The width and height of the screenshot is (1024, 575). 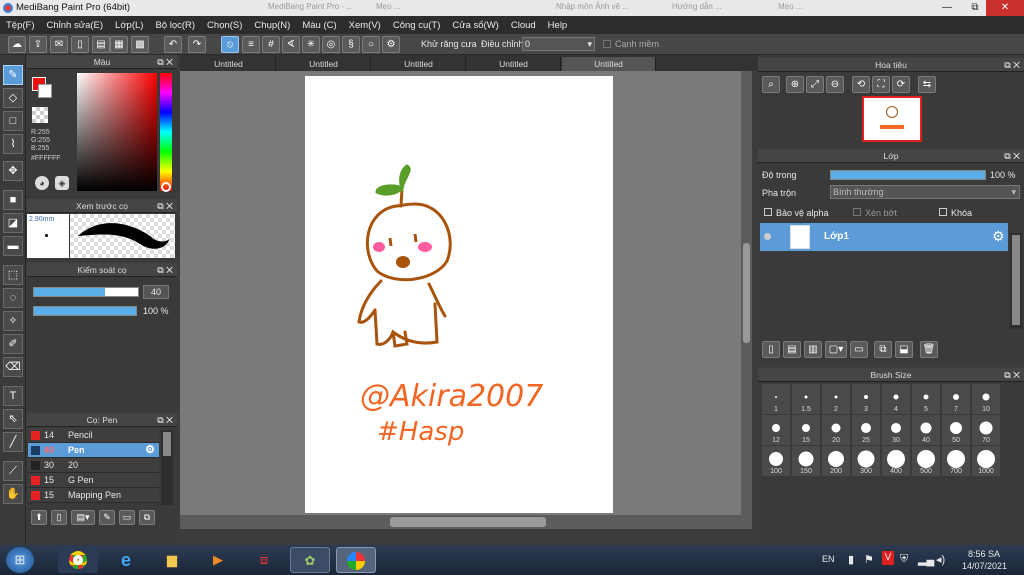 What do you see at coordinates (42, 183) in the screenshot?
I see `palette-icon: ◕` at bounding box center [42, 183].